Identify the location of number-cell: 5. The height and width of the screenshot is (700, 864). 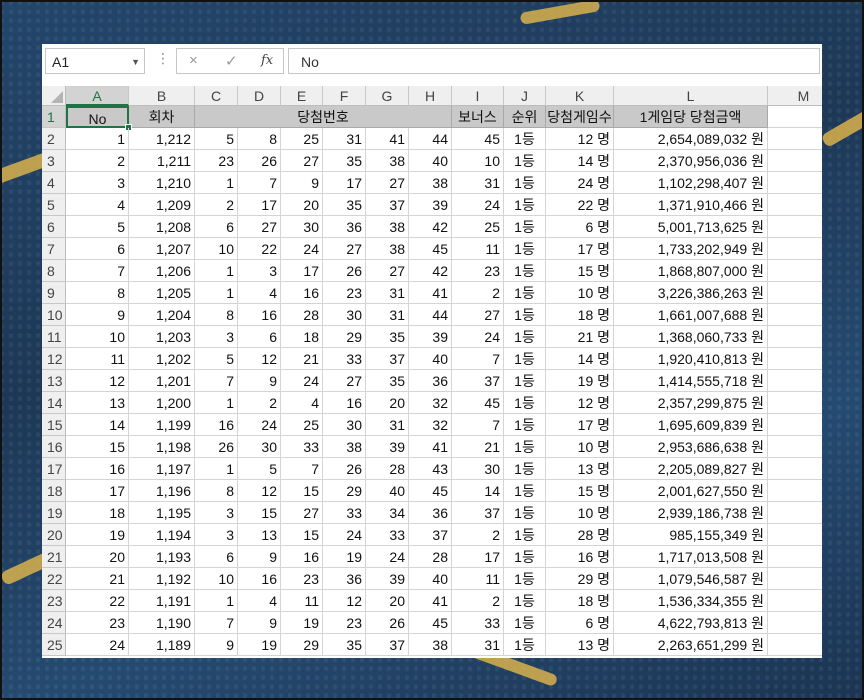
(259, 469).